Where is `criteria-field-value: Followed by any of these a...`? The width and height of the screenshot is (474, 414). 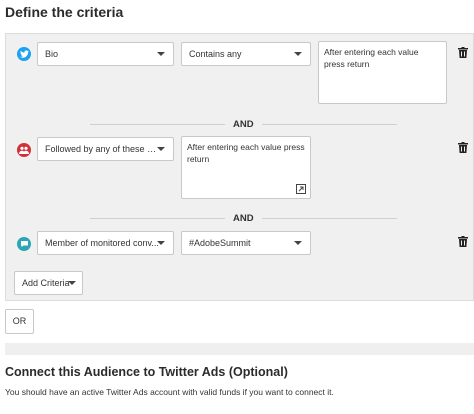
criteria-field-value: Followed by any of these a... is located at coordinates (102, 149).